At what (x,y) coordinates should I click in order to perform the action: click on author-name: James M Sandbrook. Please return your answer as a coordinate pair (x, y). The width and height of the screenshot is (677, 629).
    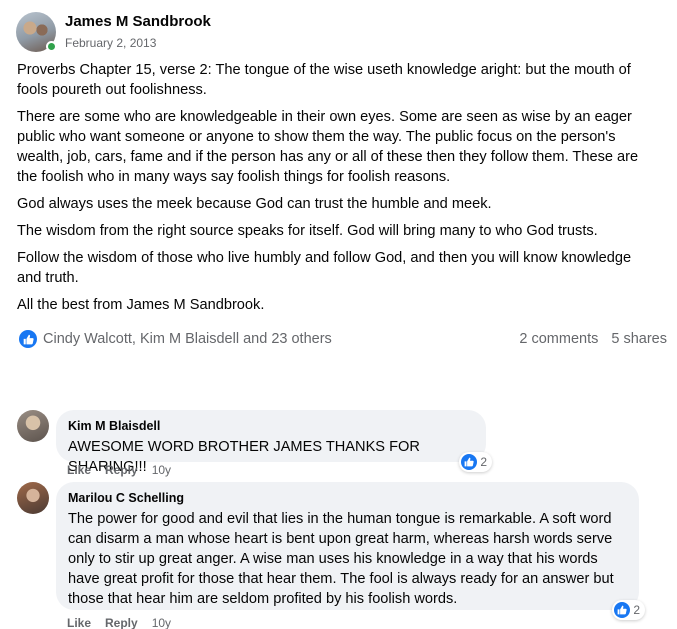
    Looking at the image, I should click on (138, 22).